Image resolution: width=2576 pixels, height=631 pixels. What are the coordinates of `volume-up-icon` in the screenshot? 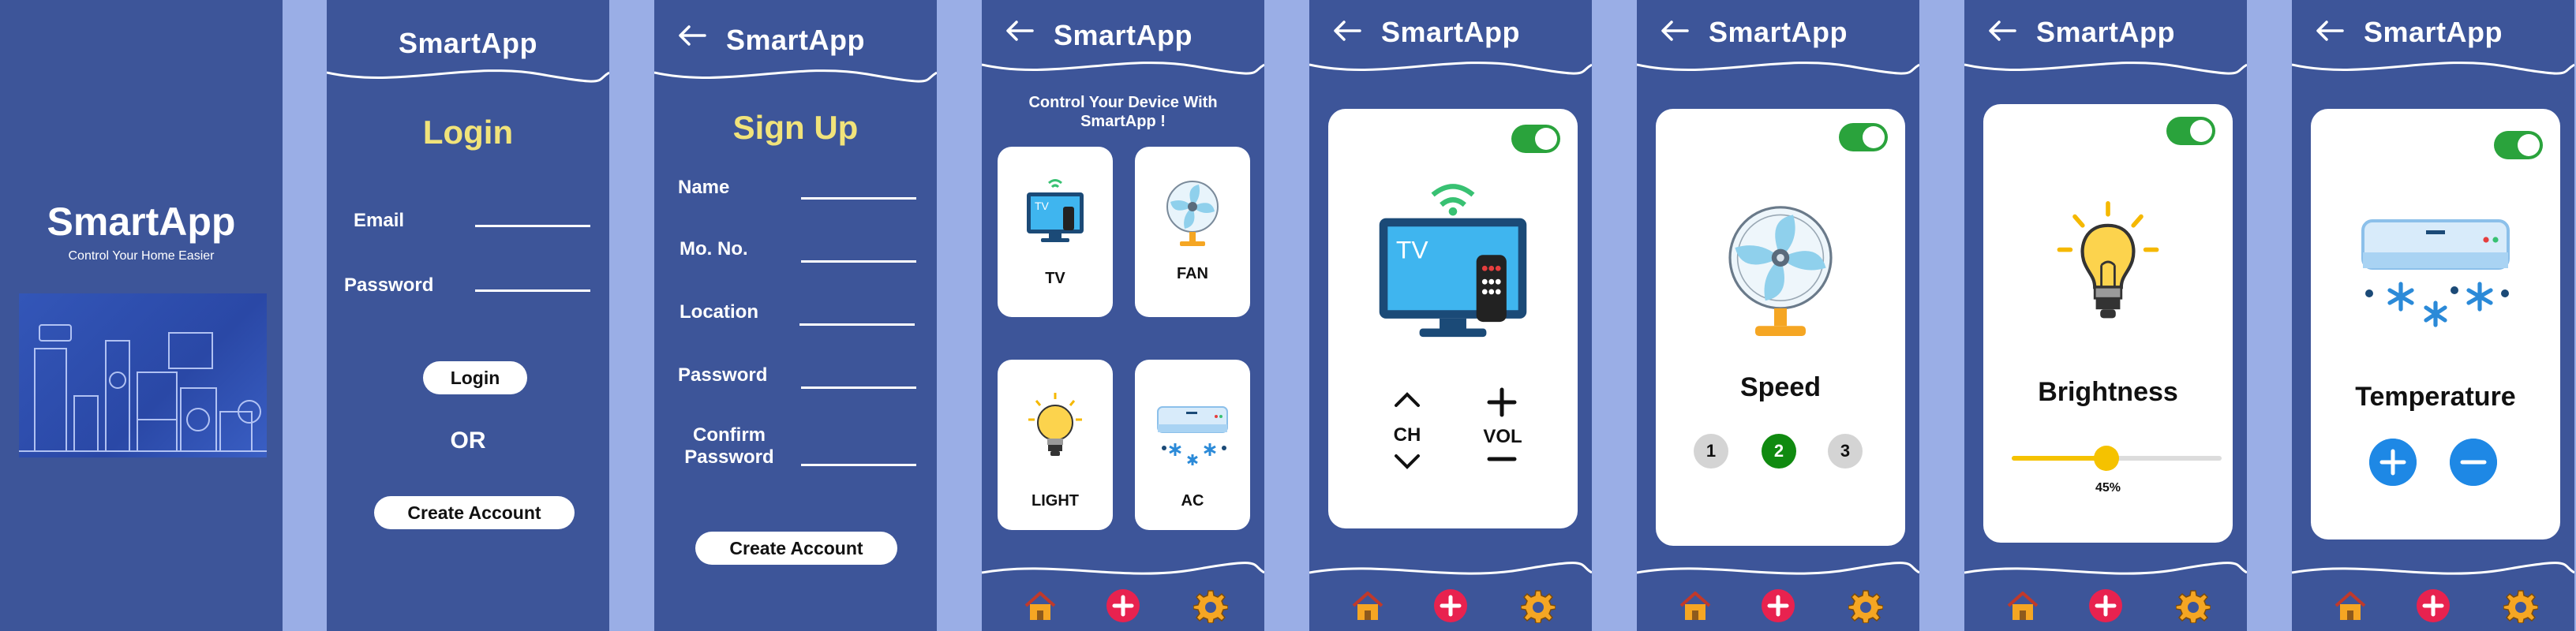 It's located at (1502, 402).